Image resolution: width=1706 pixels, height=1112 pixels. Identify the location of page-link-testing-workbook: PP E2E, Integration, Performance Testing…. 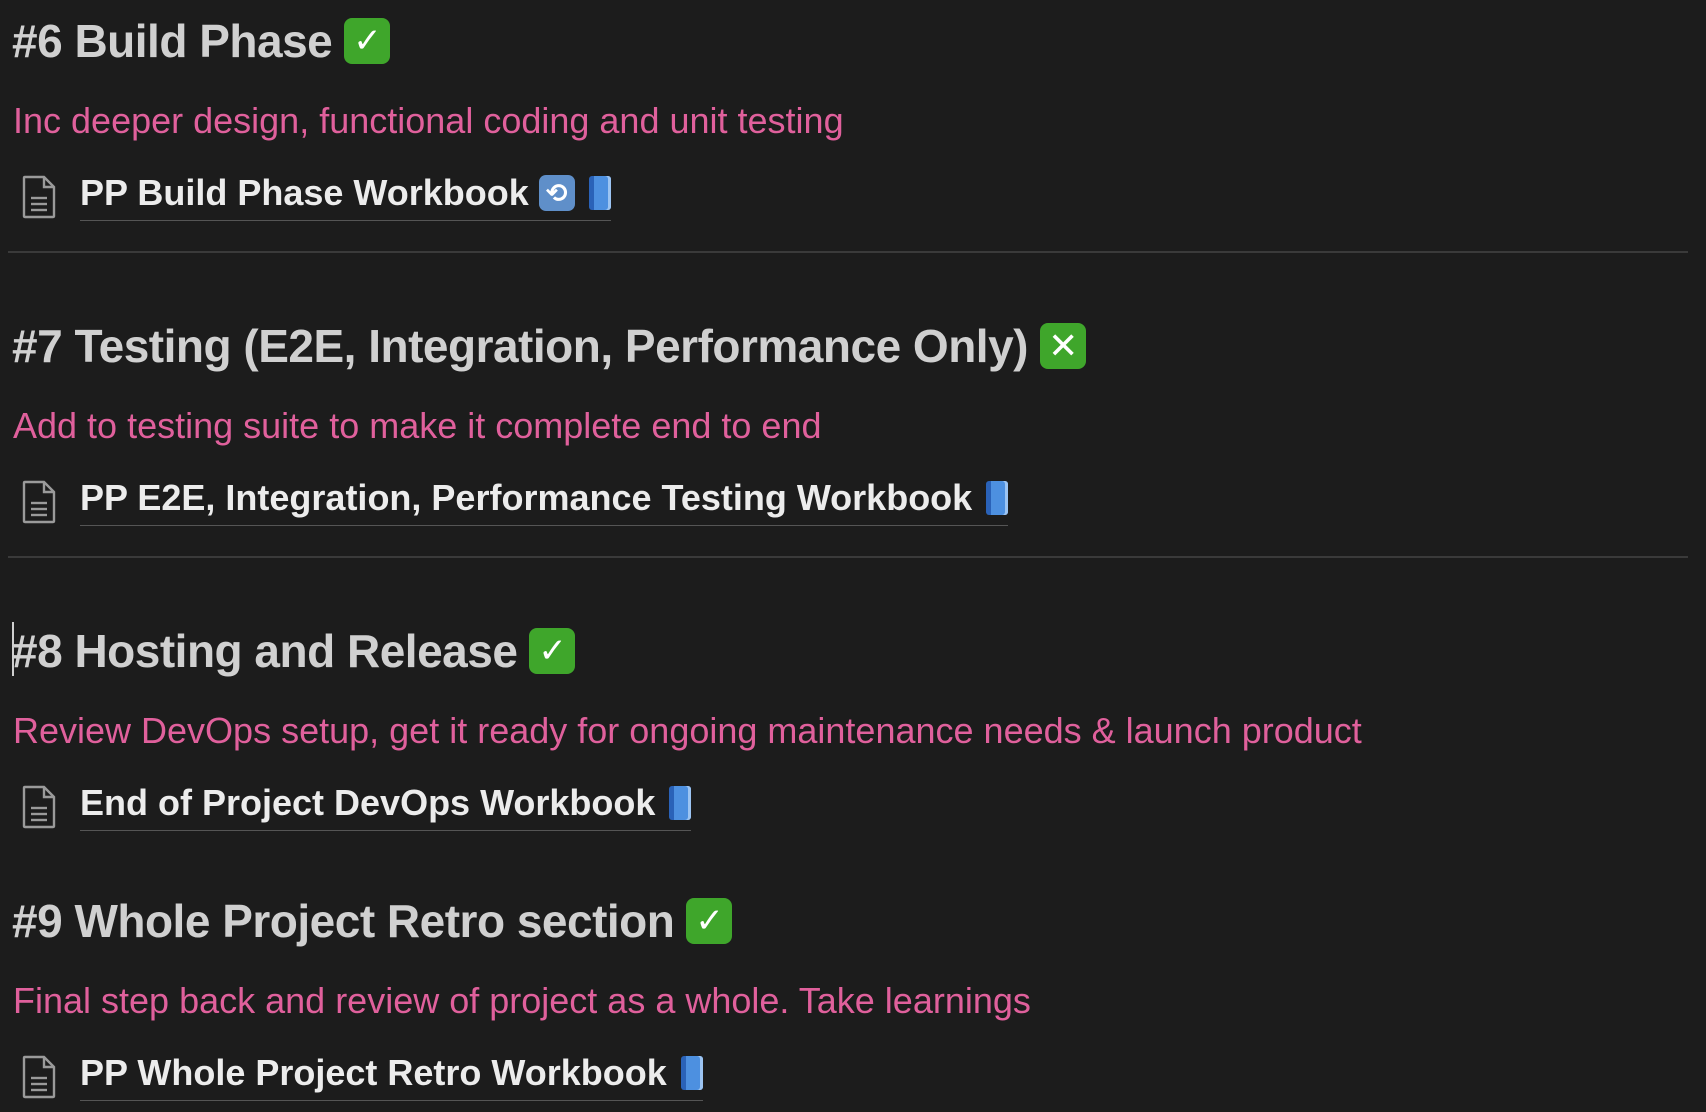
(544, 501).